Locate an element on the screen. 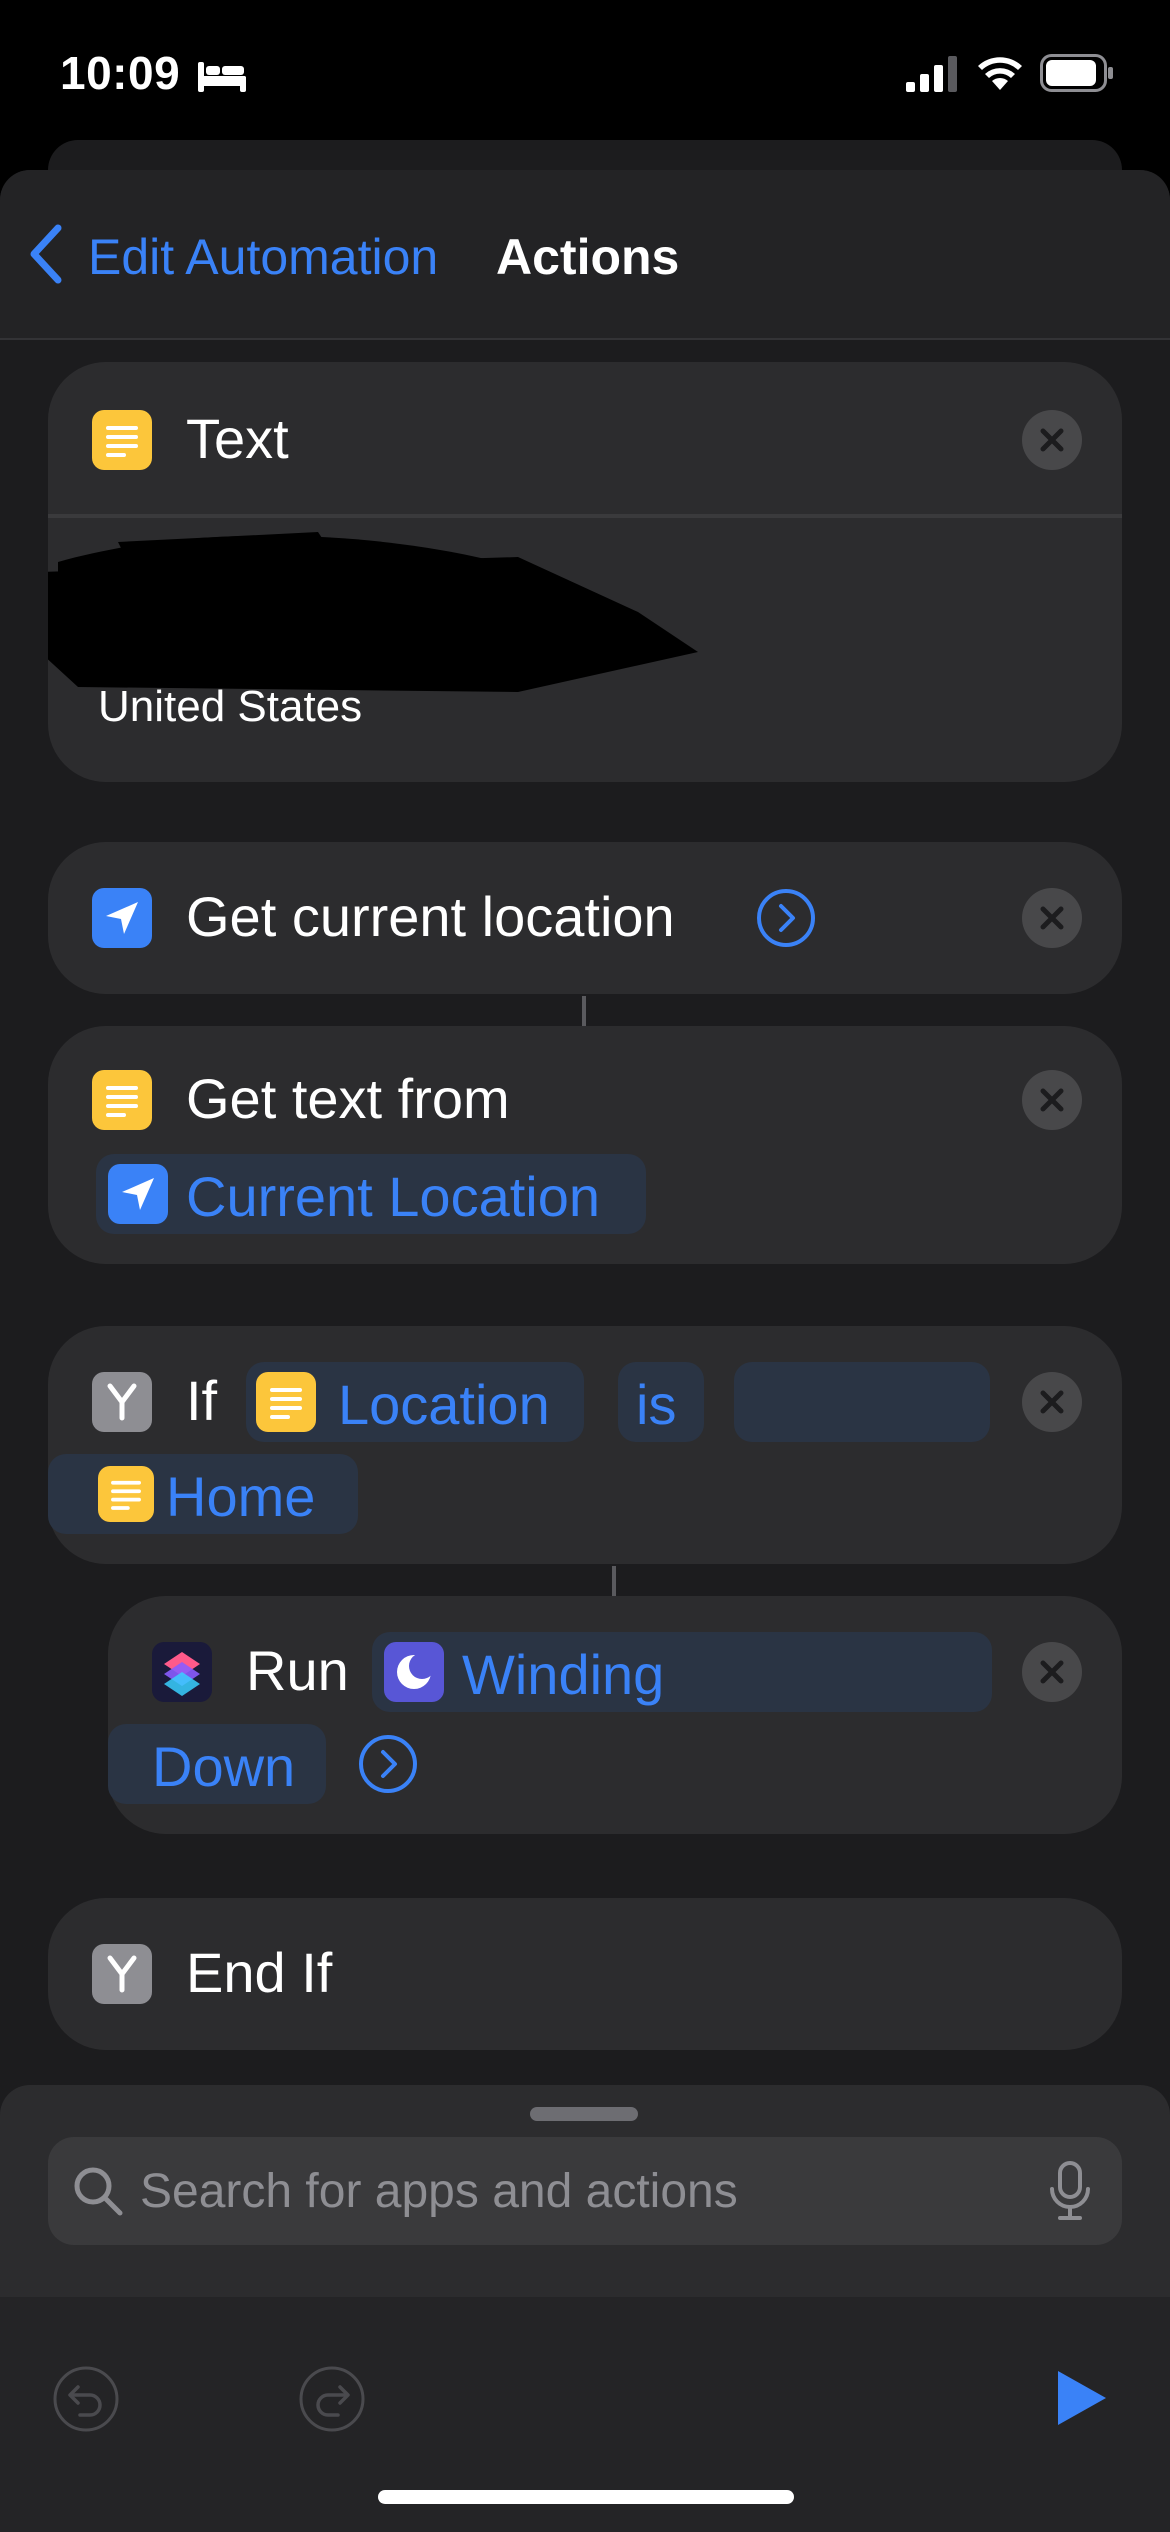 The height and width of the screenshot is (2532, 1170). sheet-grabber is located at coordinates (584, 2114).